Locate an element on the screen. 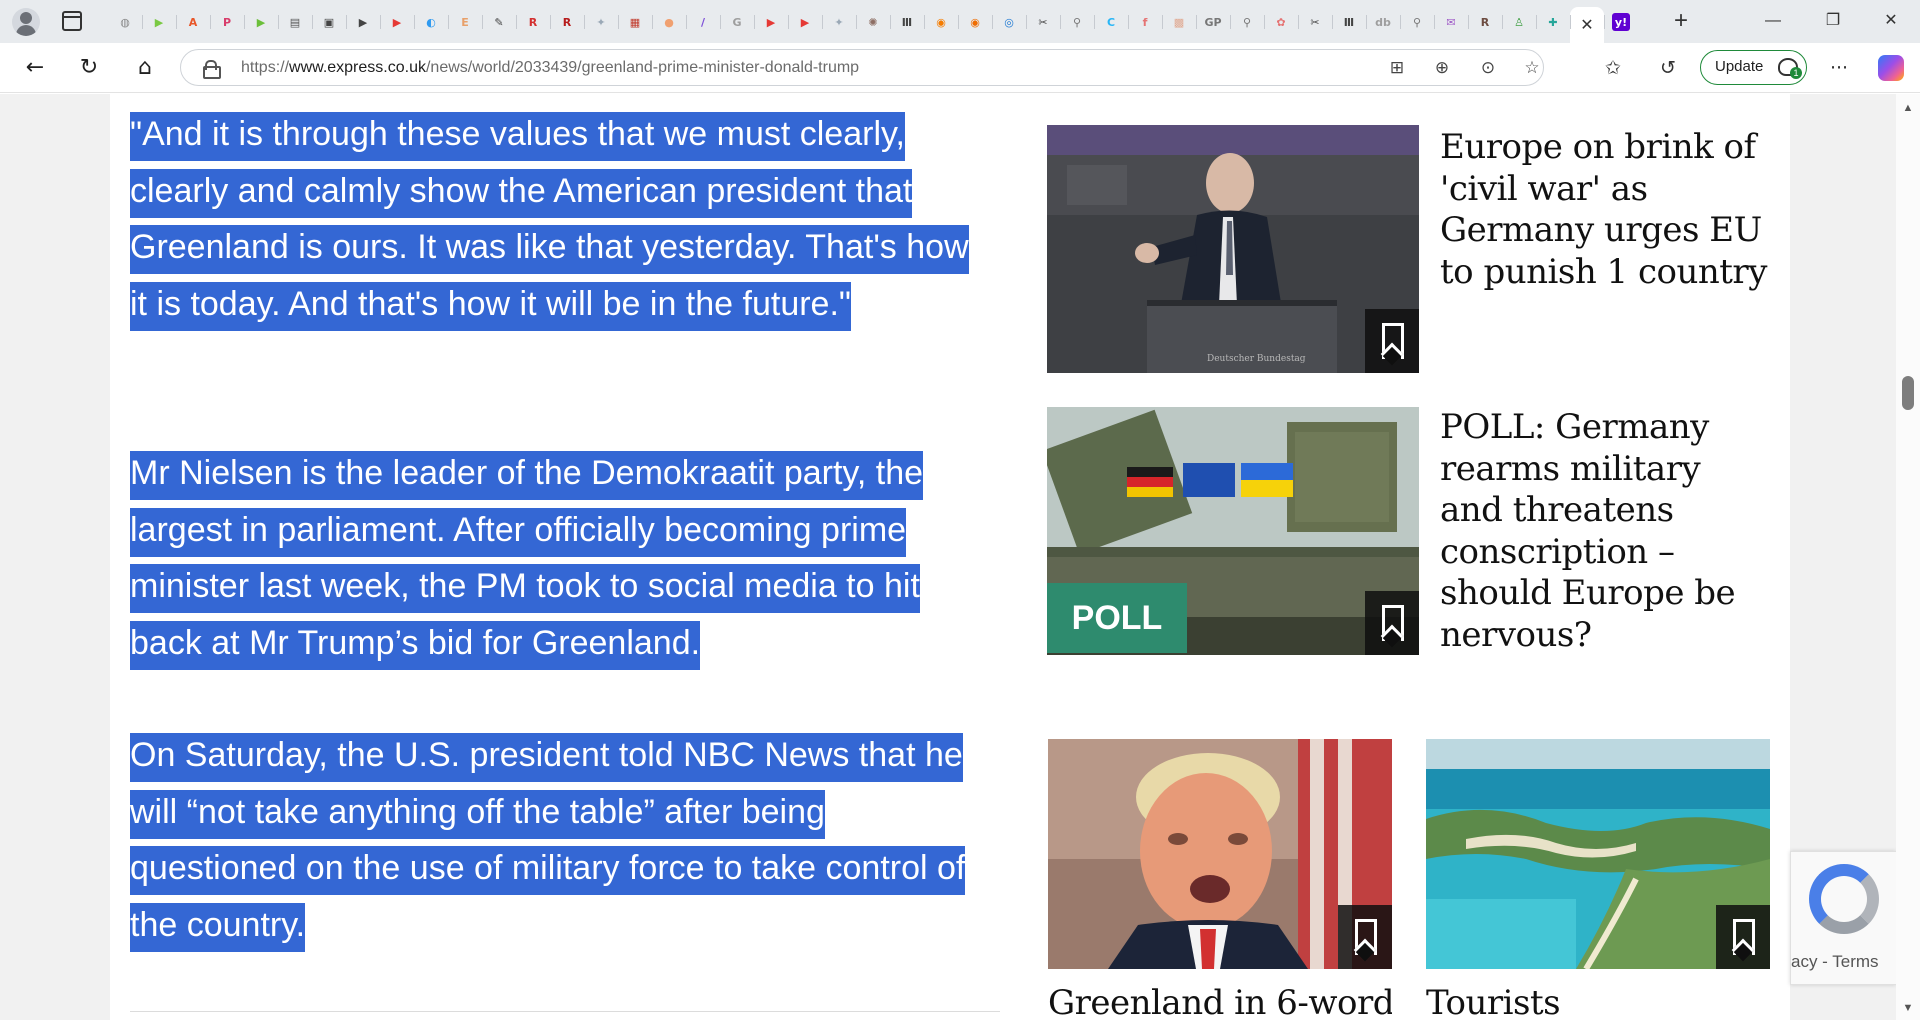 The height and width of the screenshot is (1020, 1920). browser-tab: ◍ is located at coordinates (125, 22).